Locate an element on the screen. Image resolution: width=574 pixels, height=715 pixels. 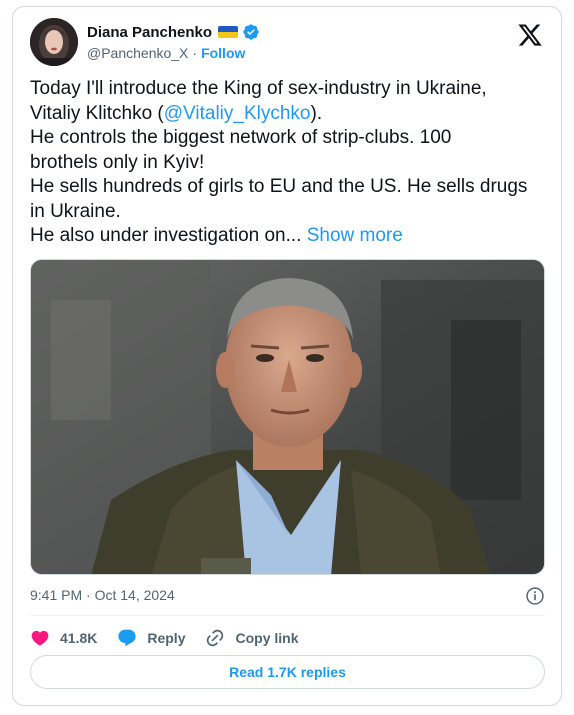
tweet-line: Vitaliy Klitchko ( is located at coordinates (97, 113).